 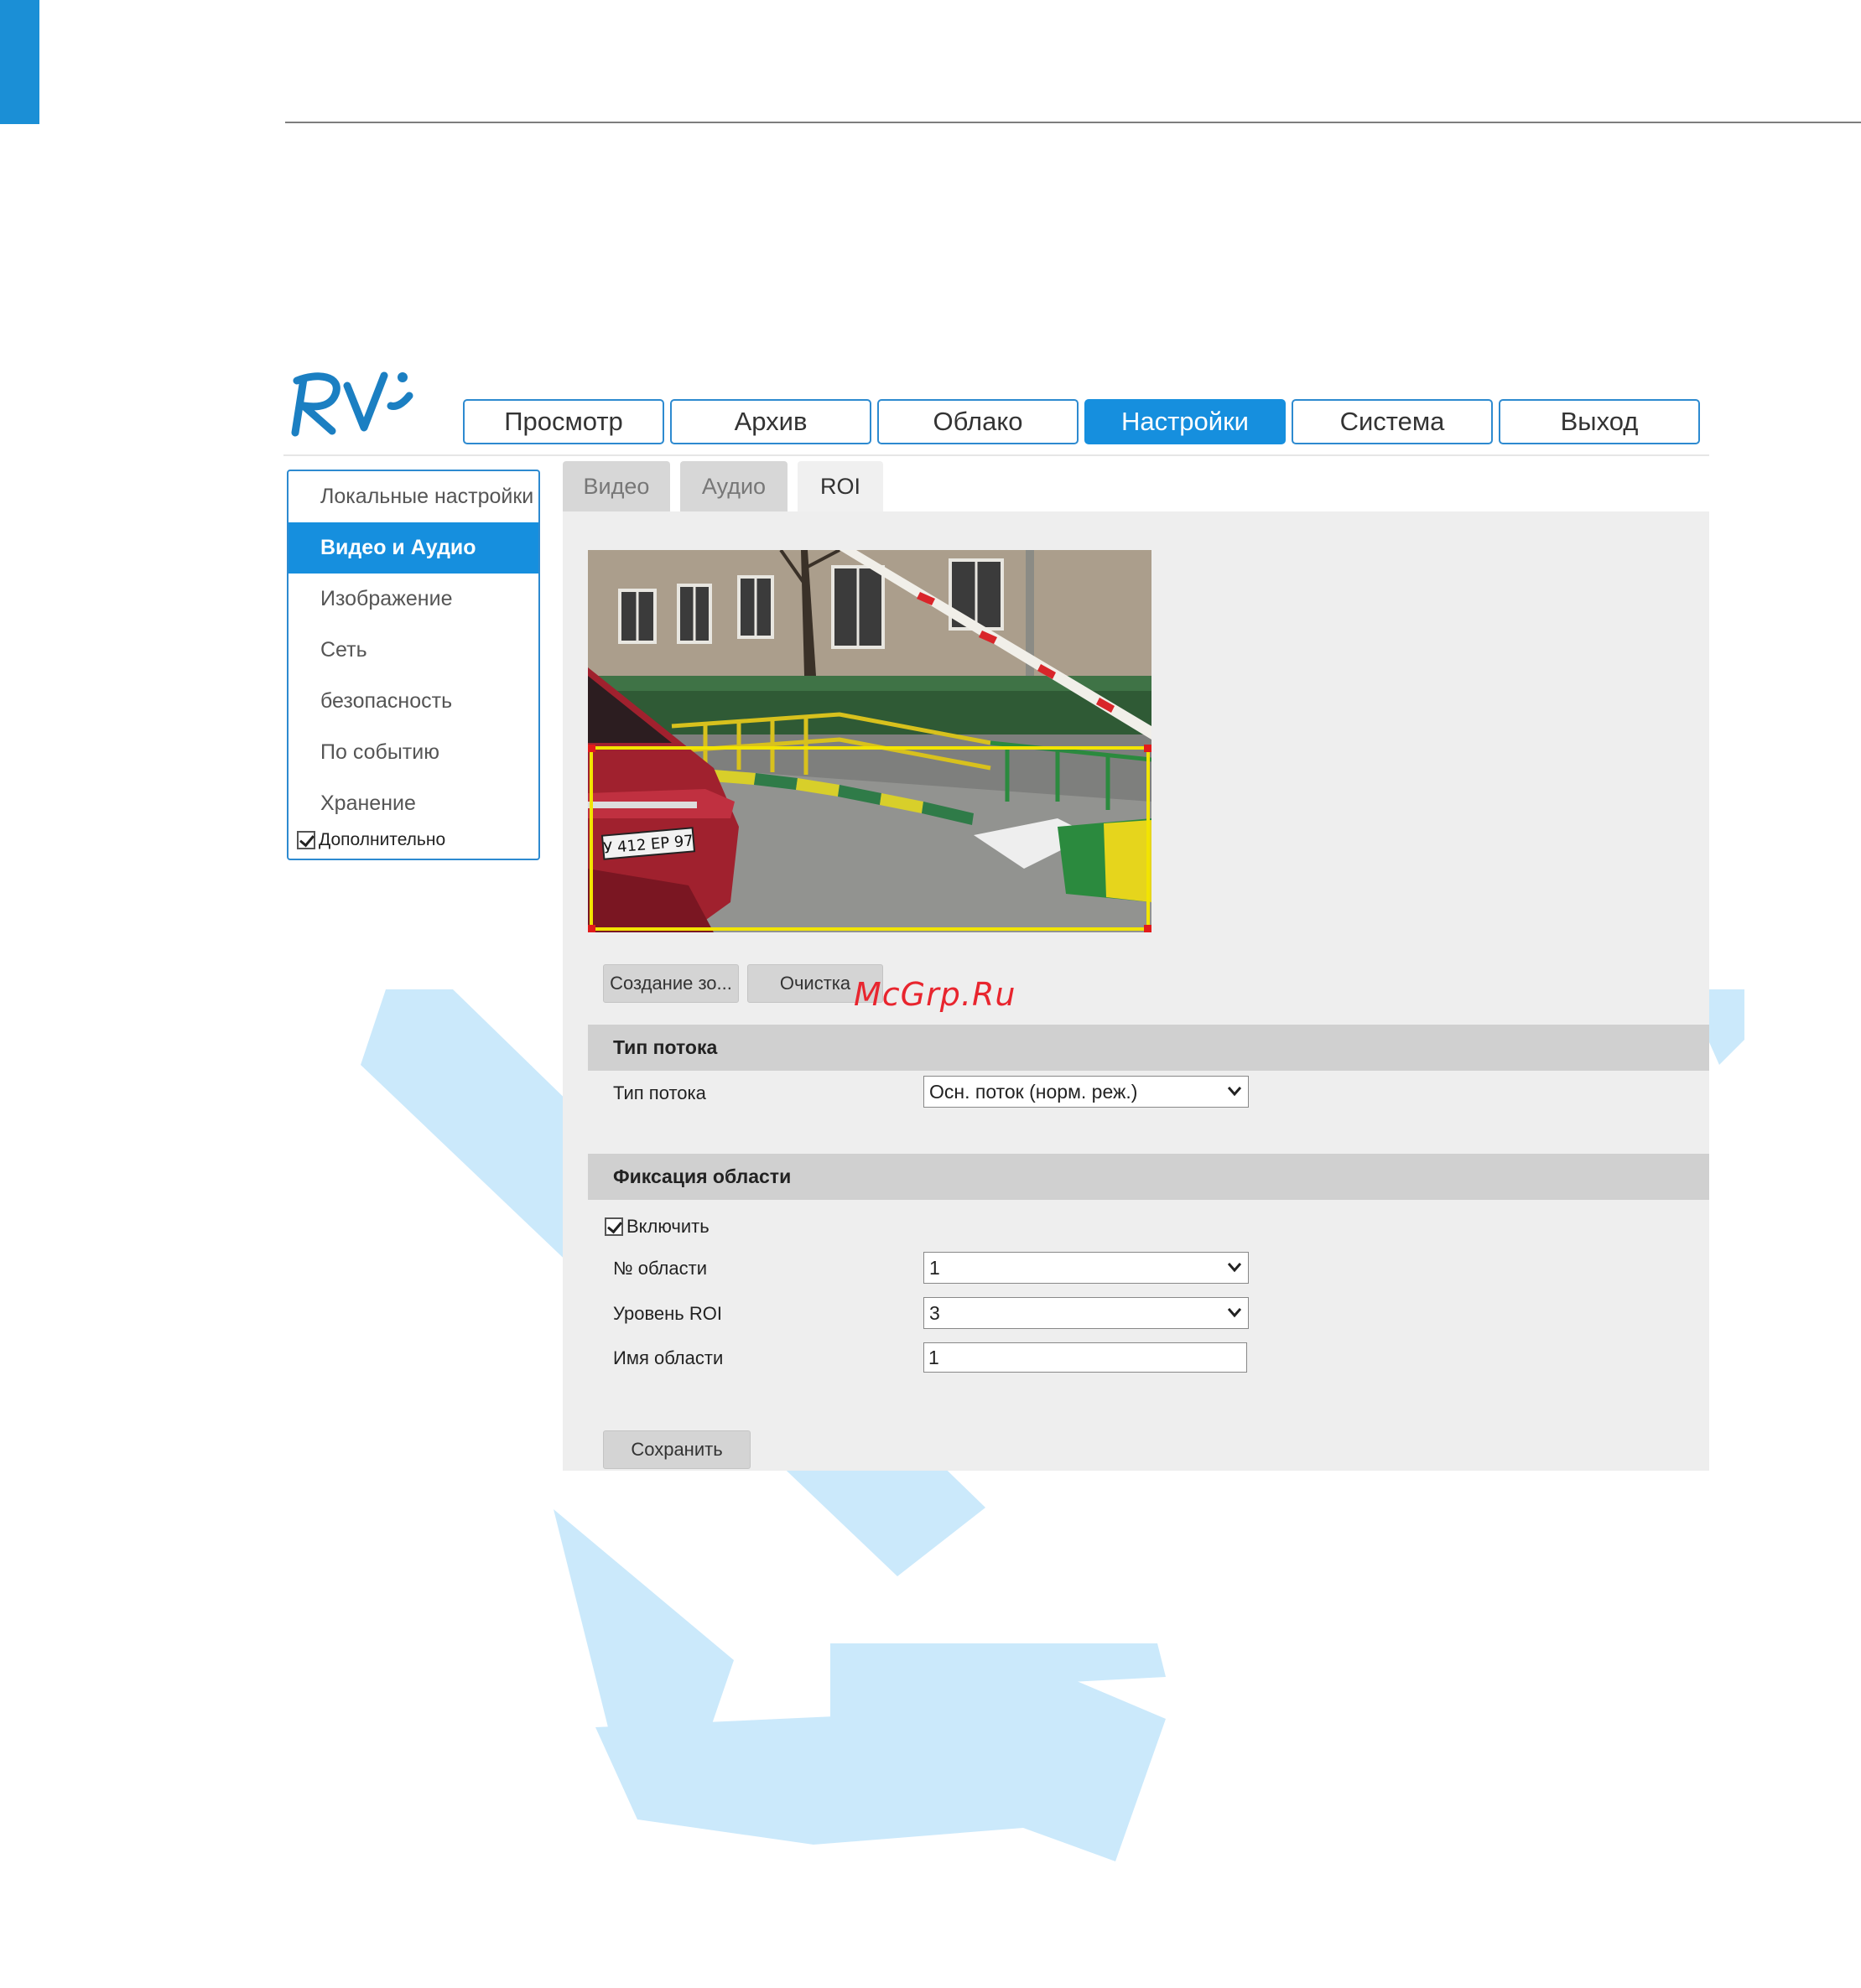 What do you see at coordinates (996, 455) in the screenshot?
I see `nav-divider` at bounding box center [996, 455].